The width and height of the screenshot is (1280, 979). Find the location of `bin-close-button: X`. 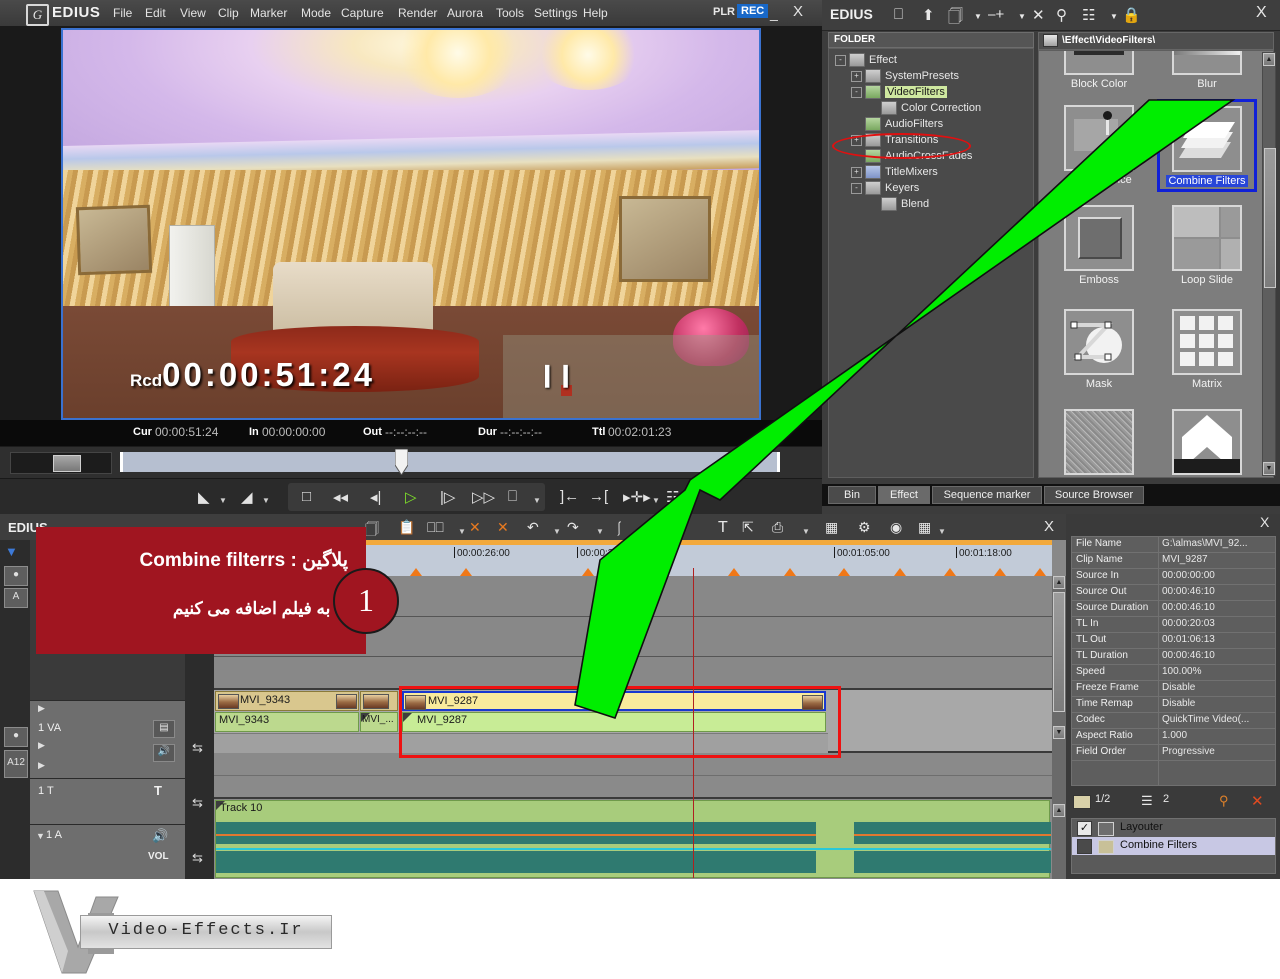

bin-close-button: X is located at coordinates (1261, 13).